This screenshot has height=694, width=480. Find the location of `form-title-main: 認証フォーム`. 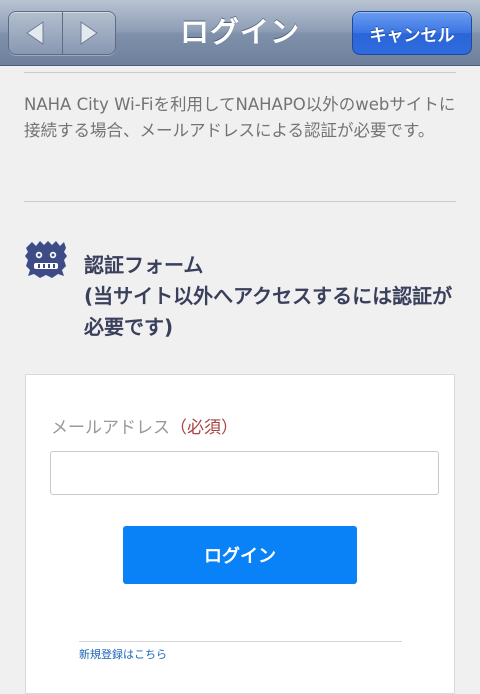

form-title-main: 認証フォーム is located at coordinates (144, 265).